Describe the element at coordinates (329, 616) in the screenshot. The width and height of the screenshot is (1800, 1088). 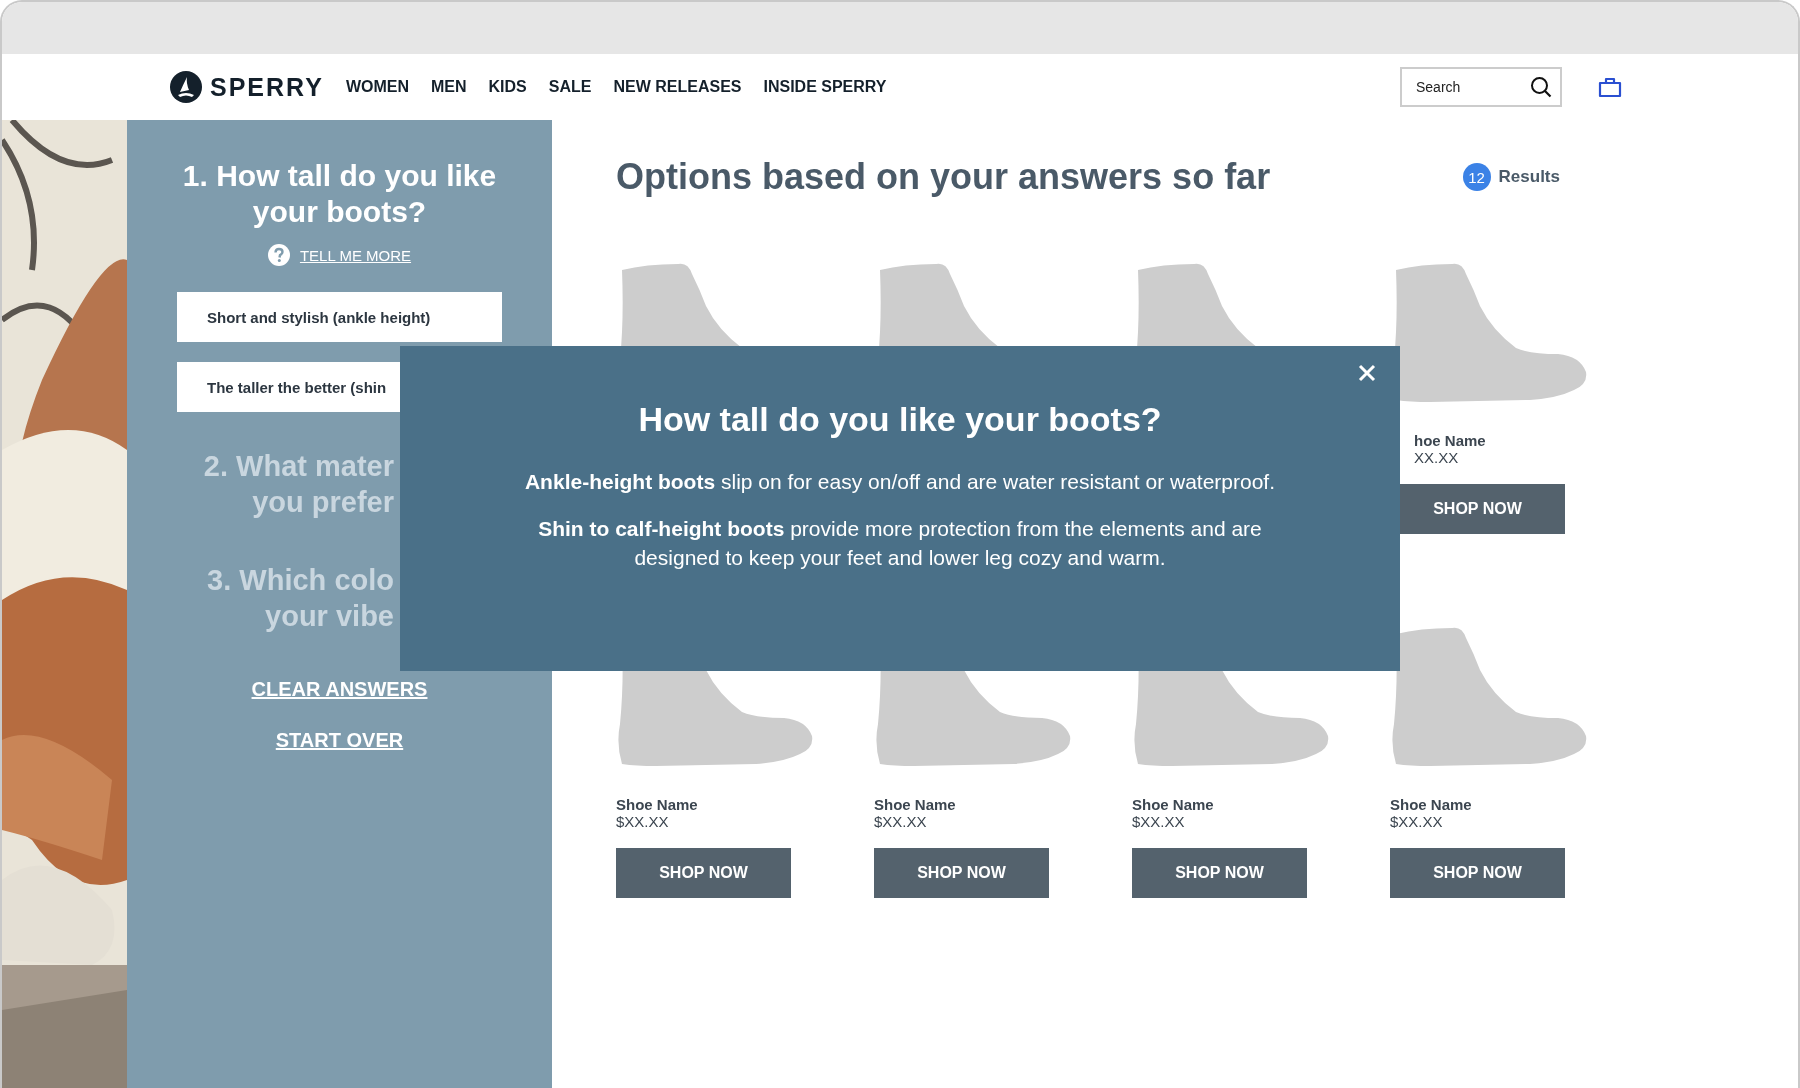
I see `question-title: your vibe` at that location.